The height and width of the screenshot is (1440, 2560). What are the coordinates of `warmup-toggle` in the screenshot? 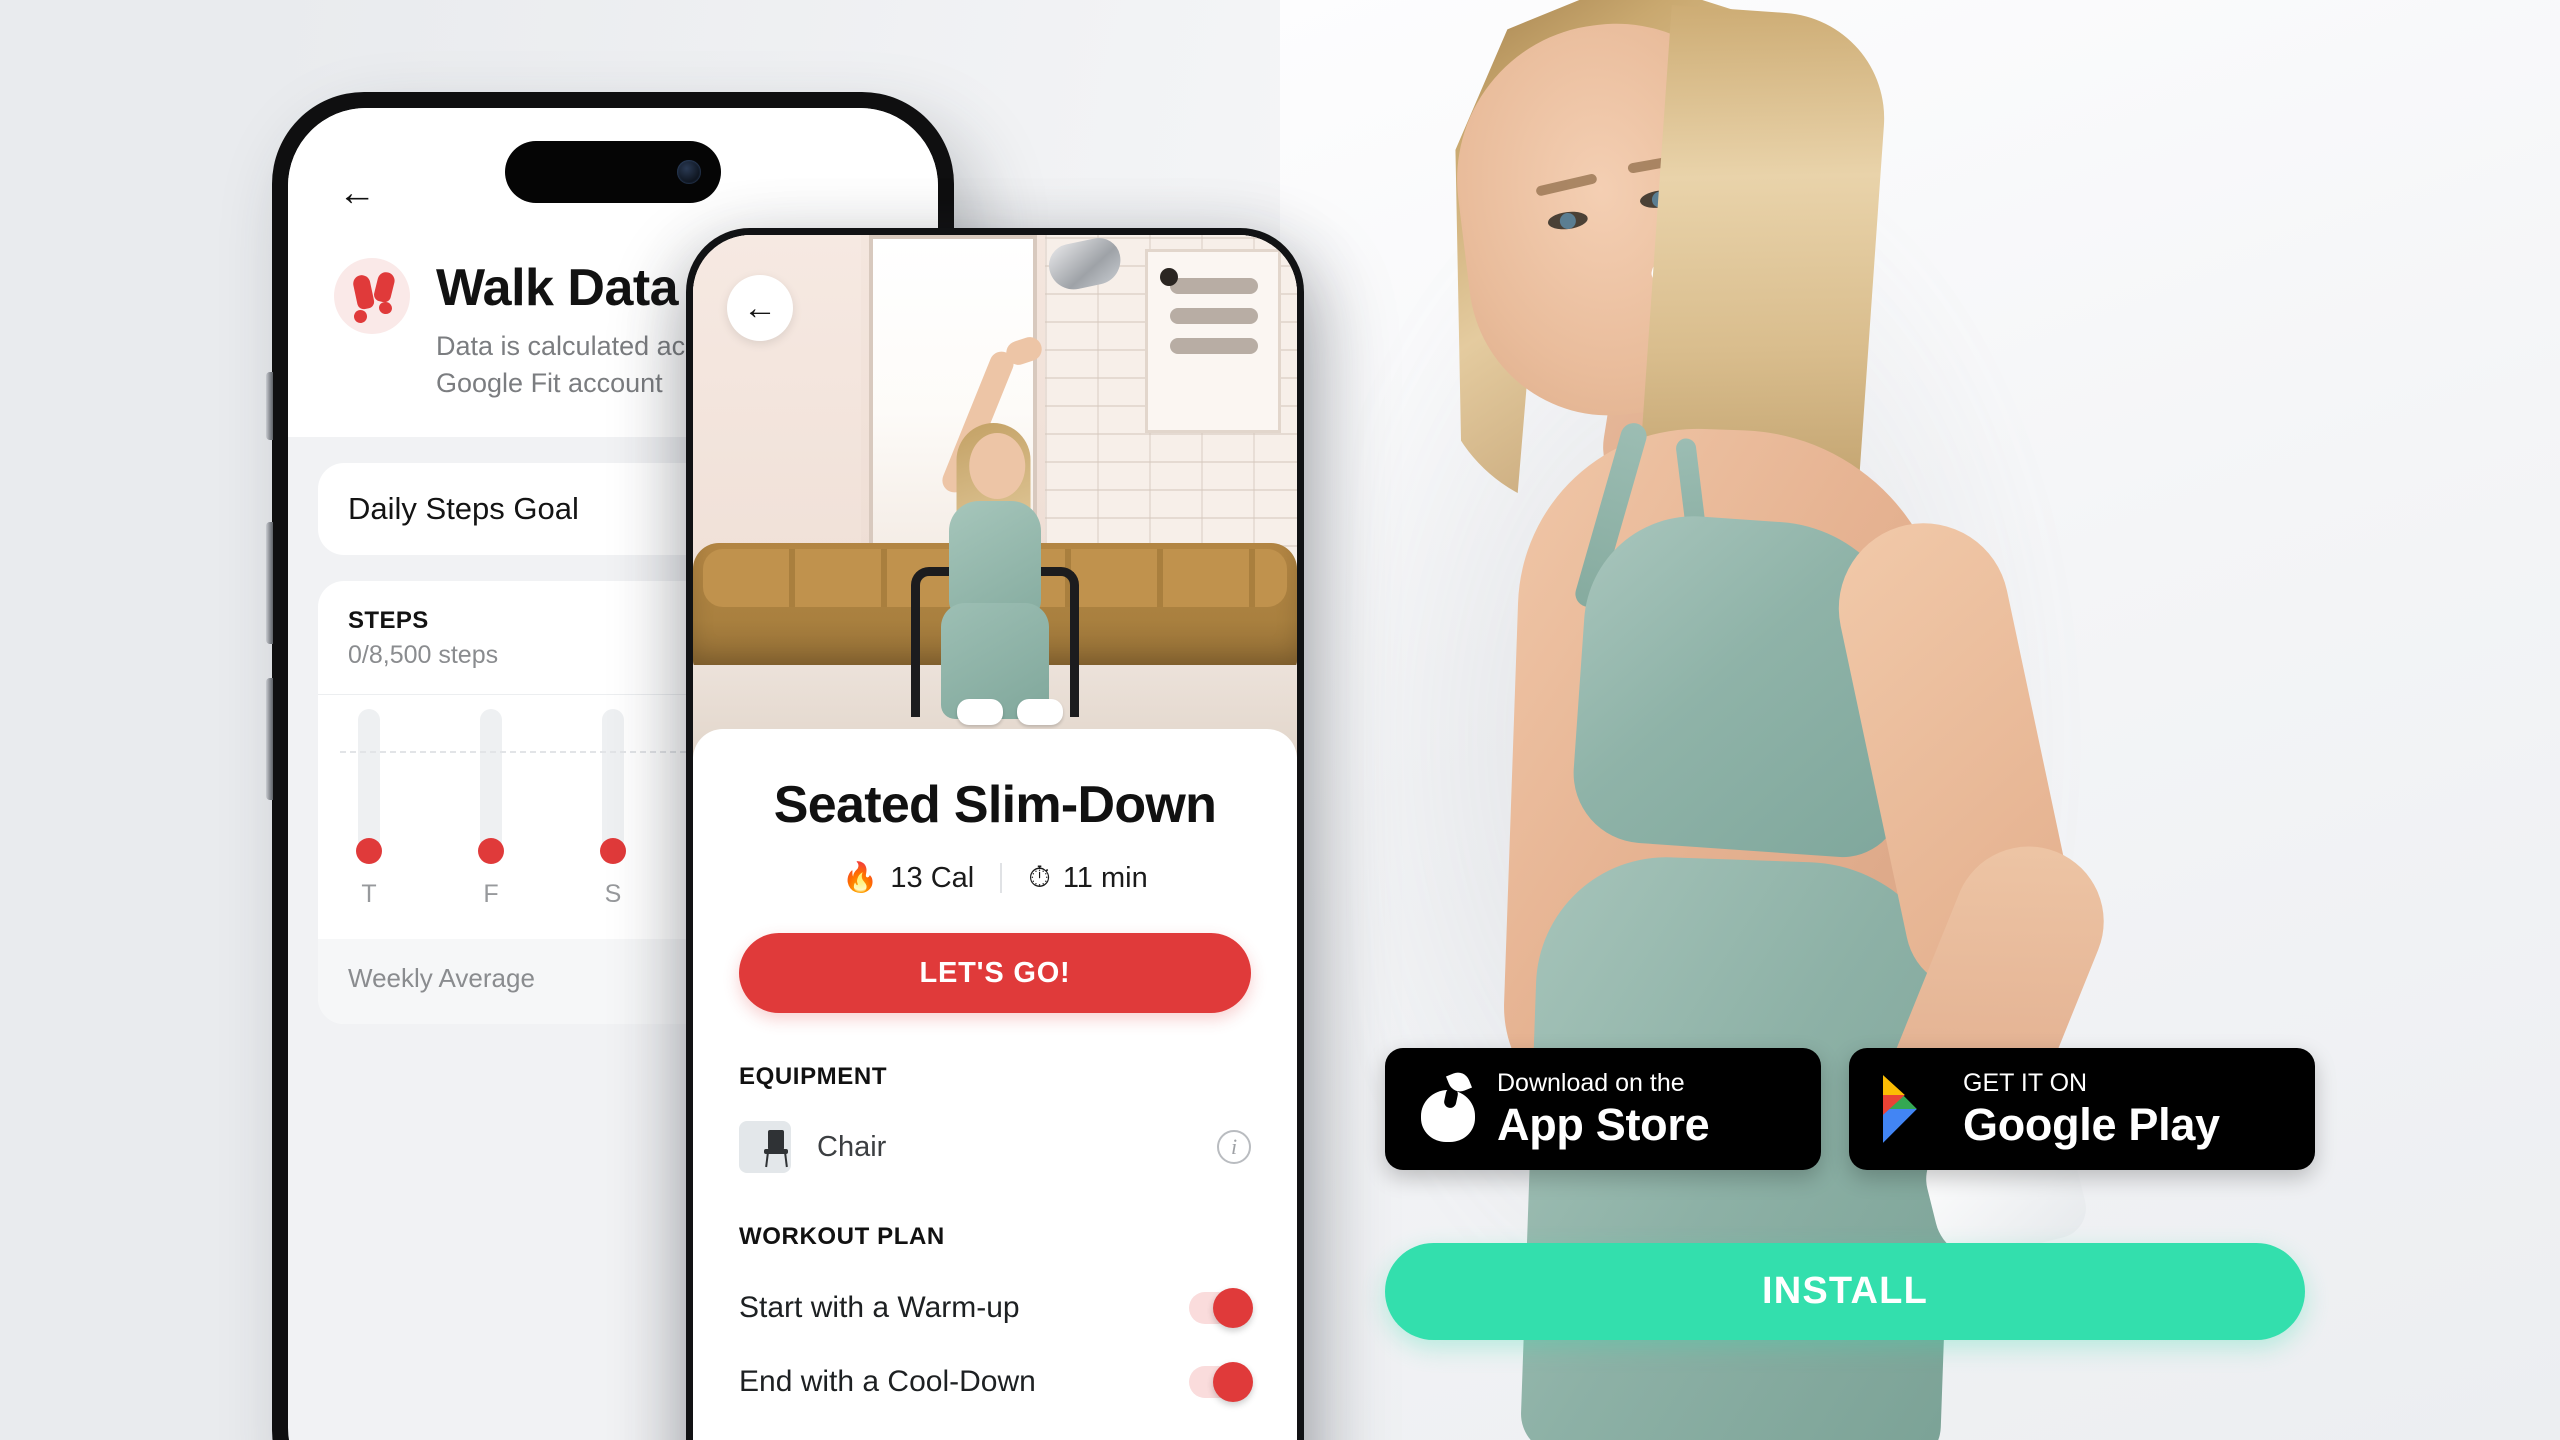 It's located at (1221, 1308).